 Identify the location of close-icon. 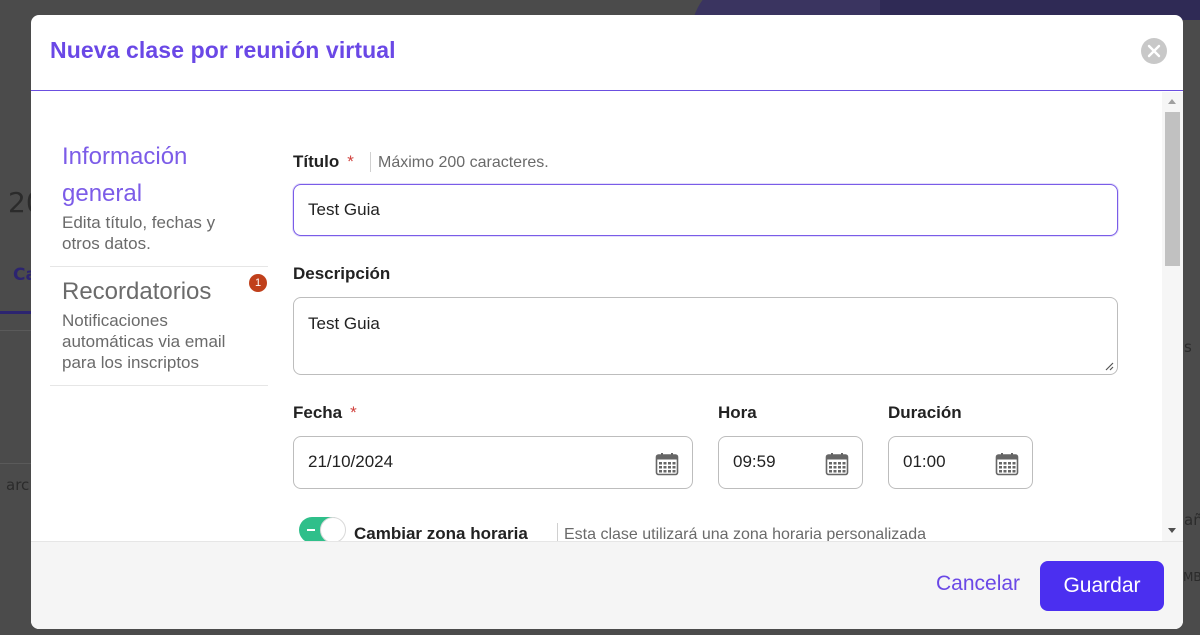
(1154, 51).